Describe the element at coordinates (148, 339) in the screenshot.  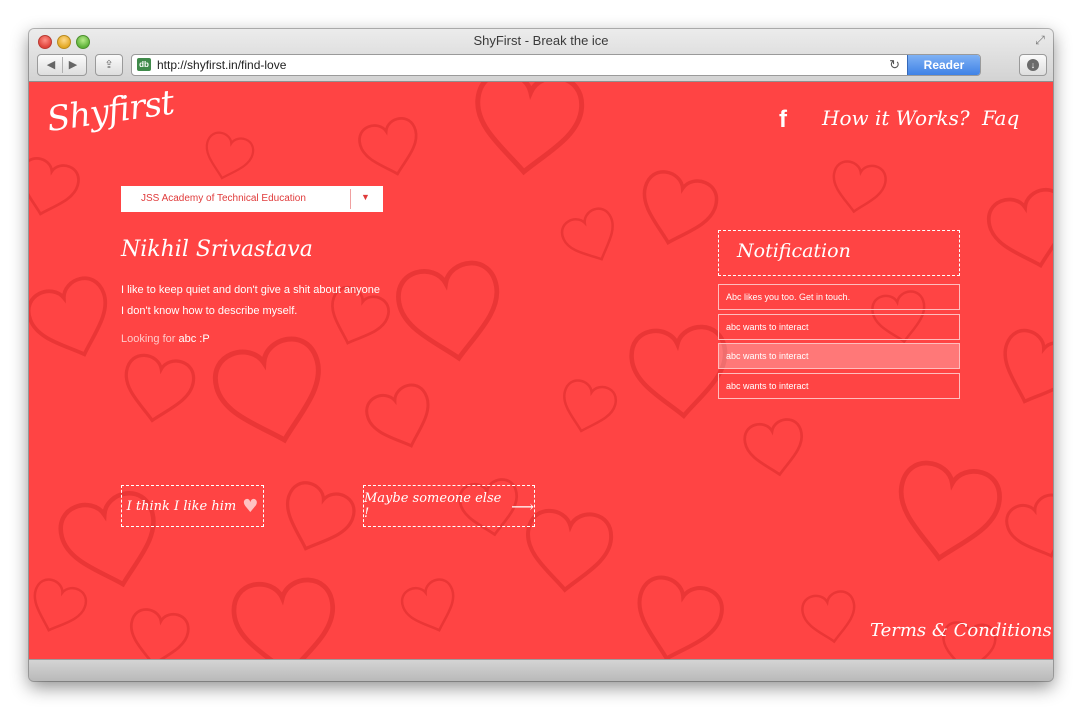
I see `looking-for-label: Looking for` at that location.